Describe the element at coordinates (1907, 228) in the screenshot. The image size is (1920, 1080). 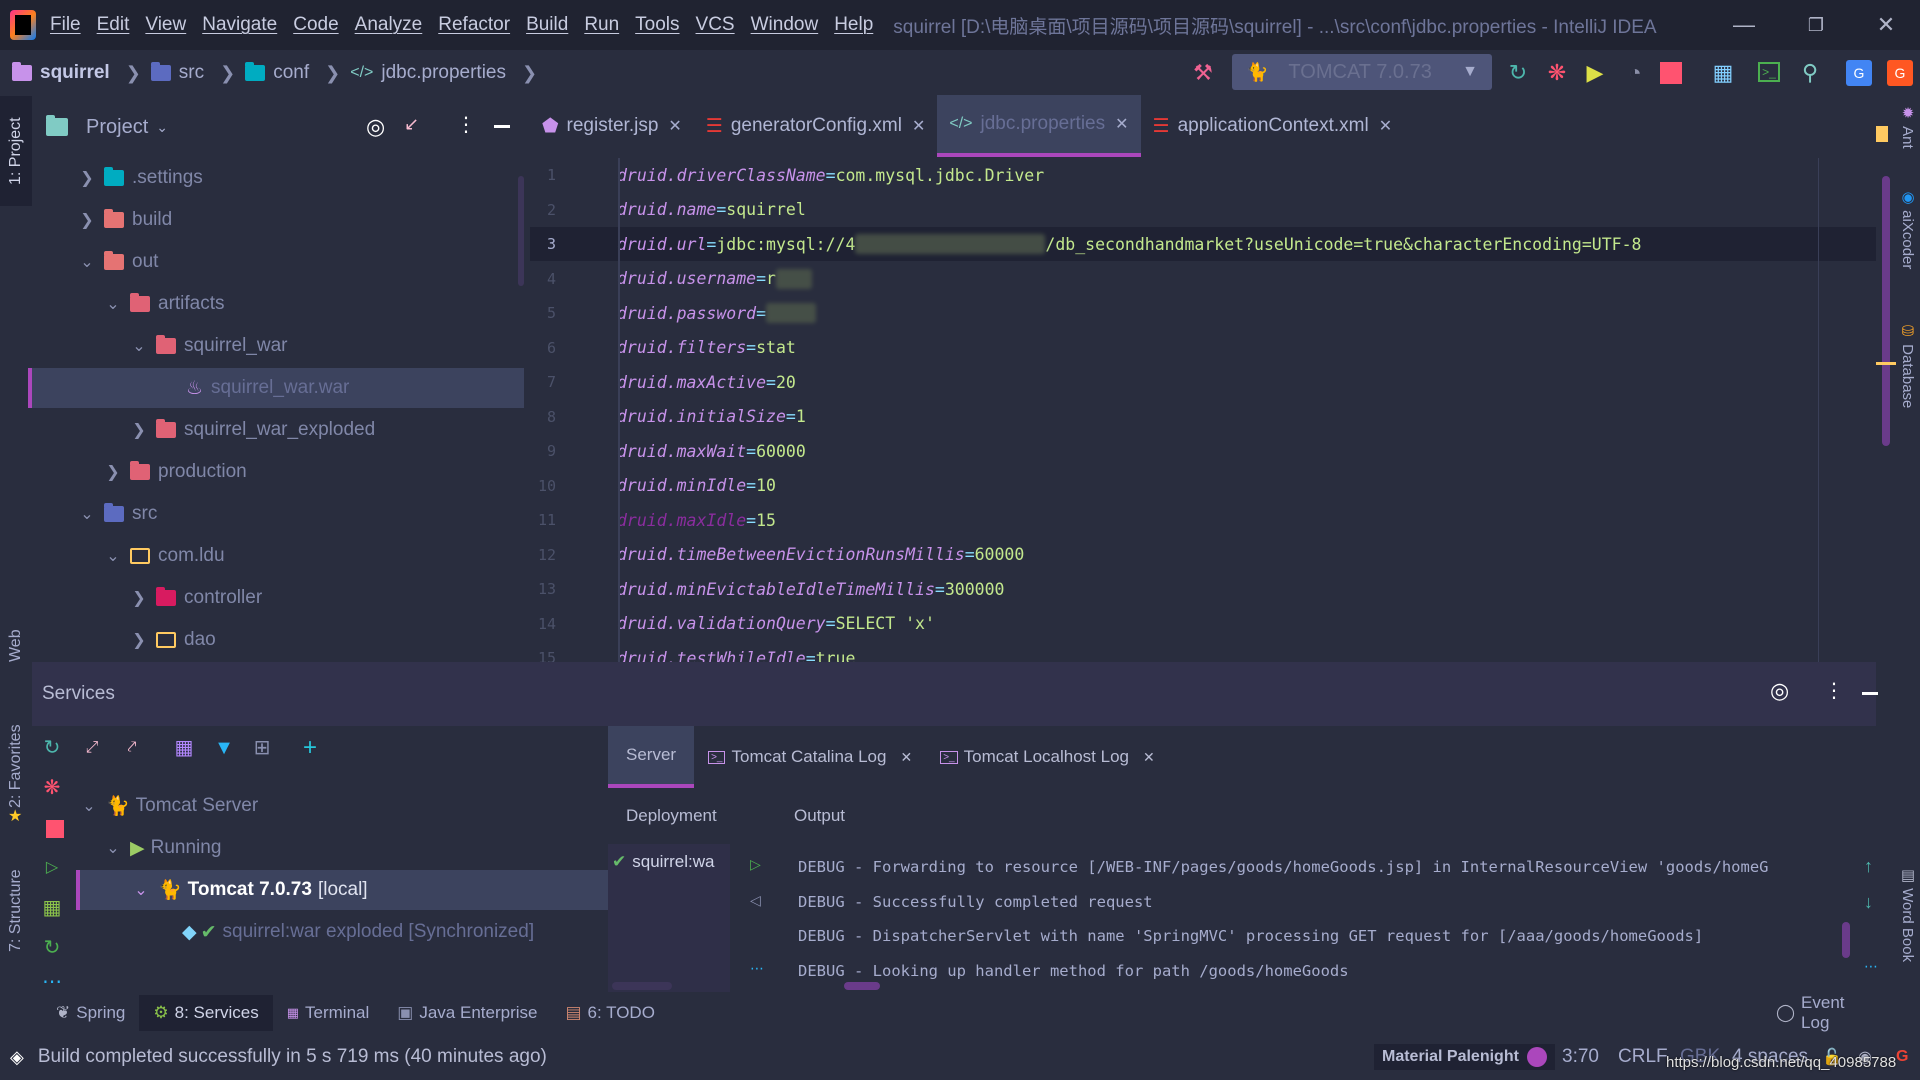
I see `tool-tab-aixcoder: ◉ aiXcoder` at that location.